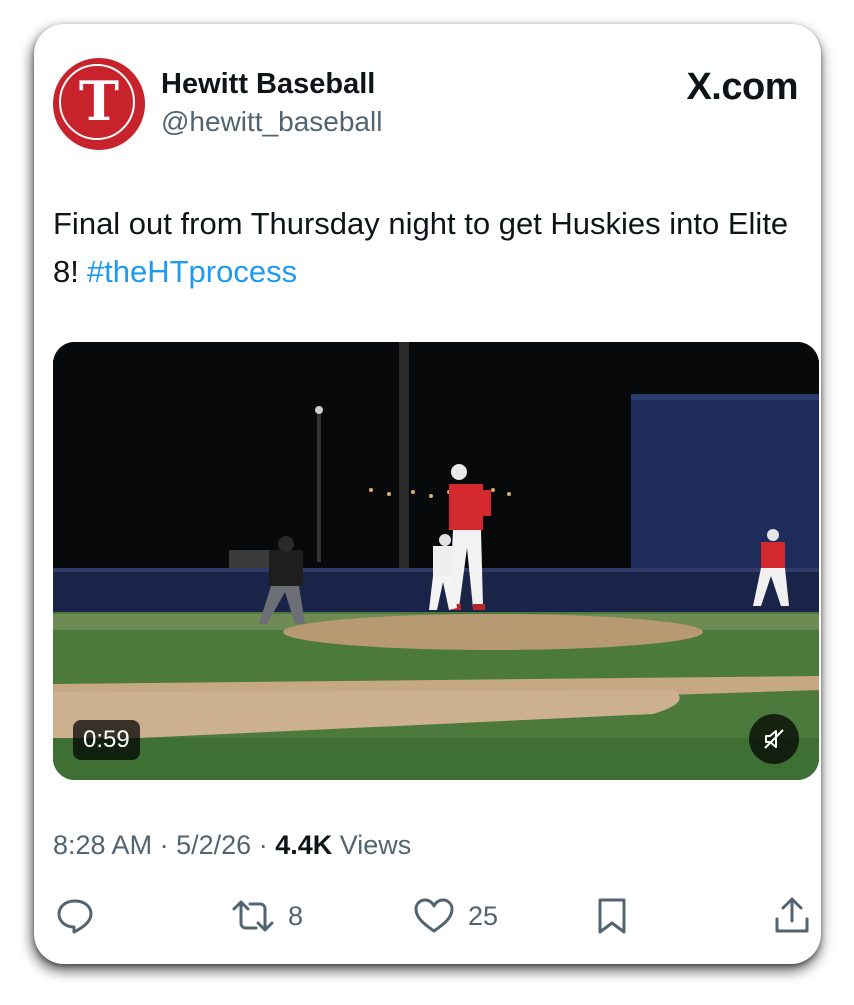 The image size is (854, 1005). I want to click on post-meta: 8:28 AM · 5/2/26 · 4.4K Views, so click(232, 845).